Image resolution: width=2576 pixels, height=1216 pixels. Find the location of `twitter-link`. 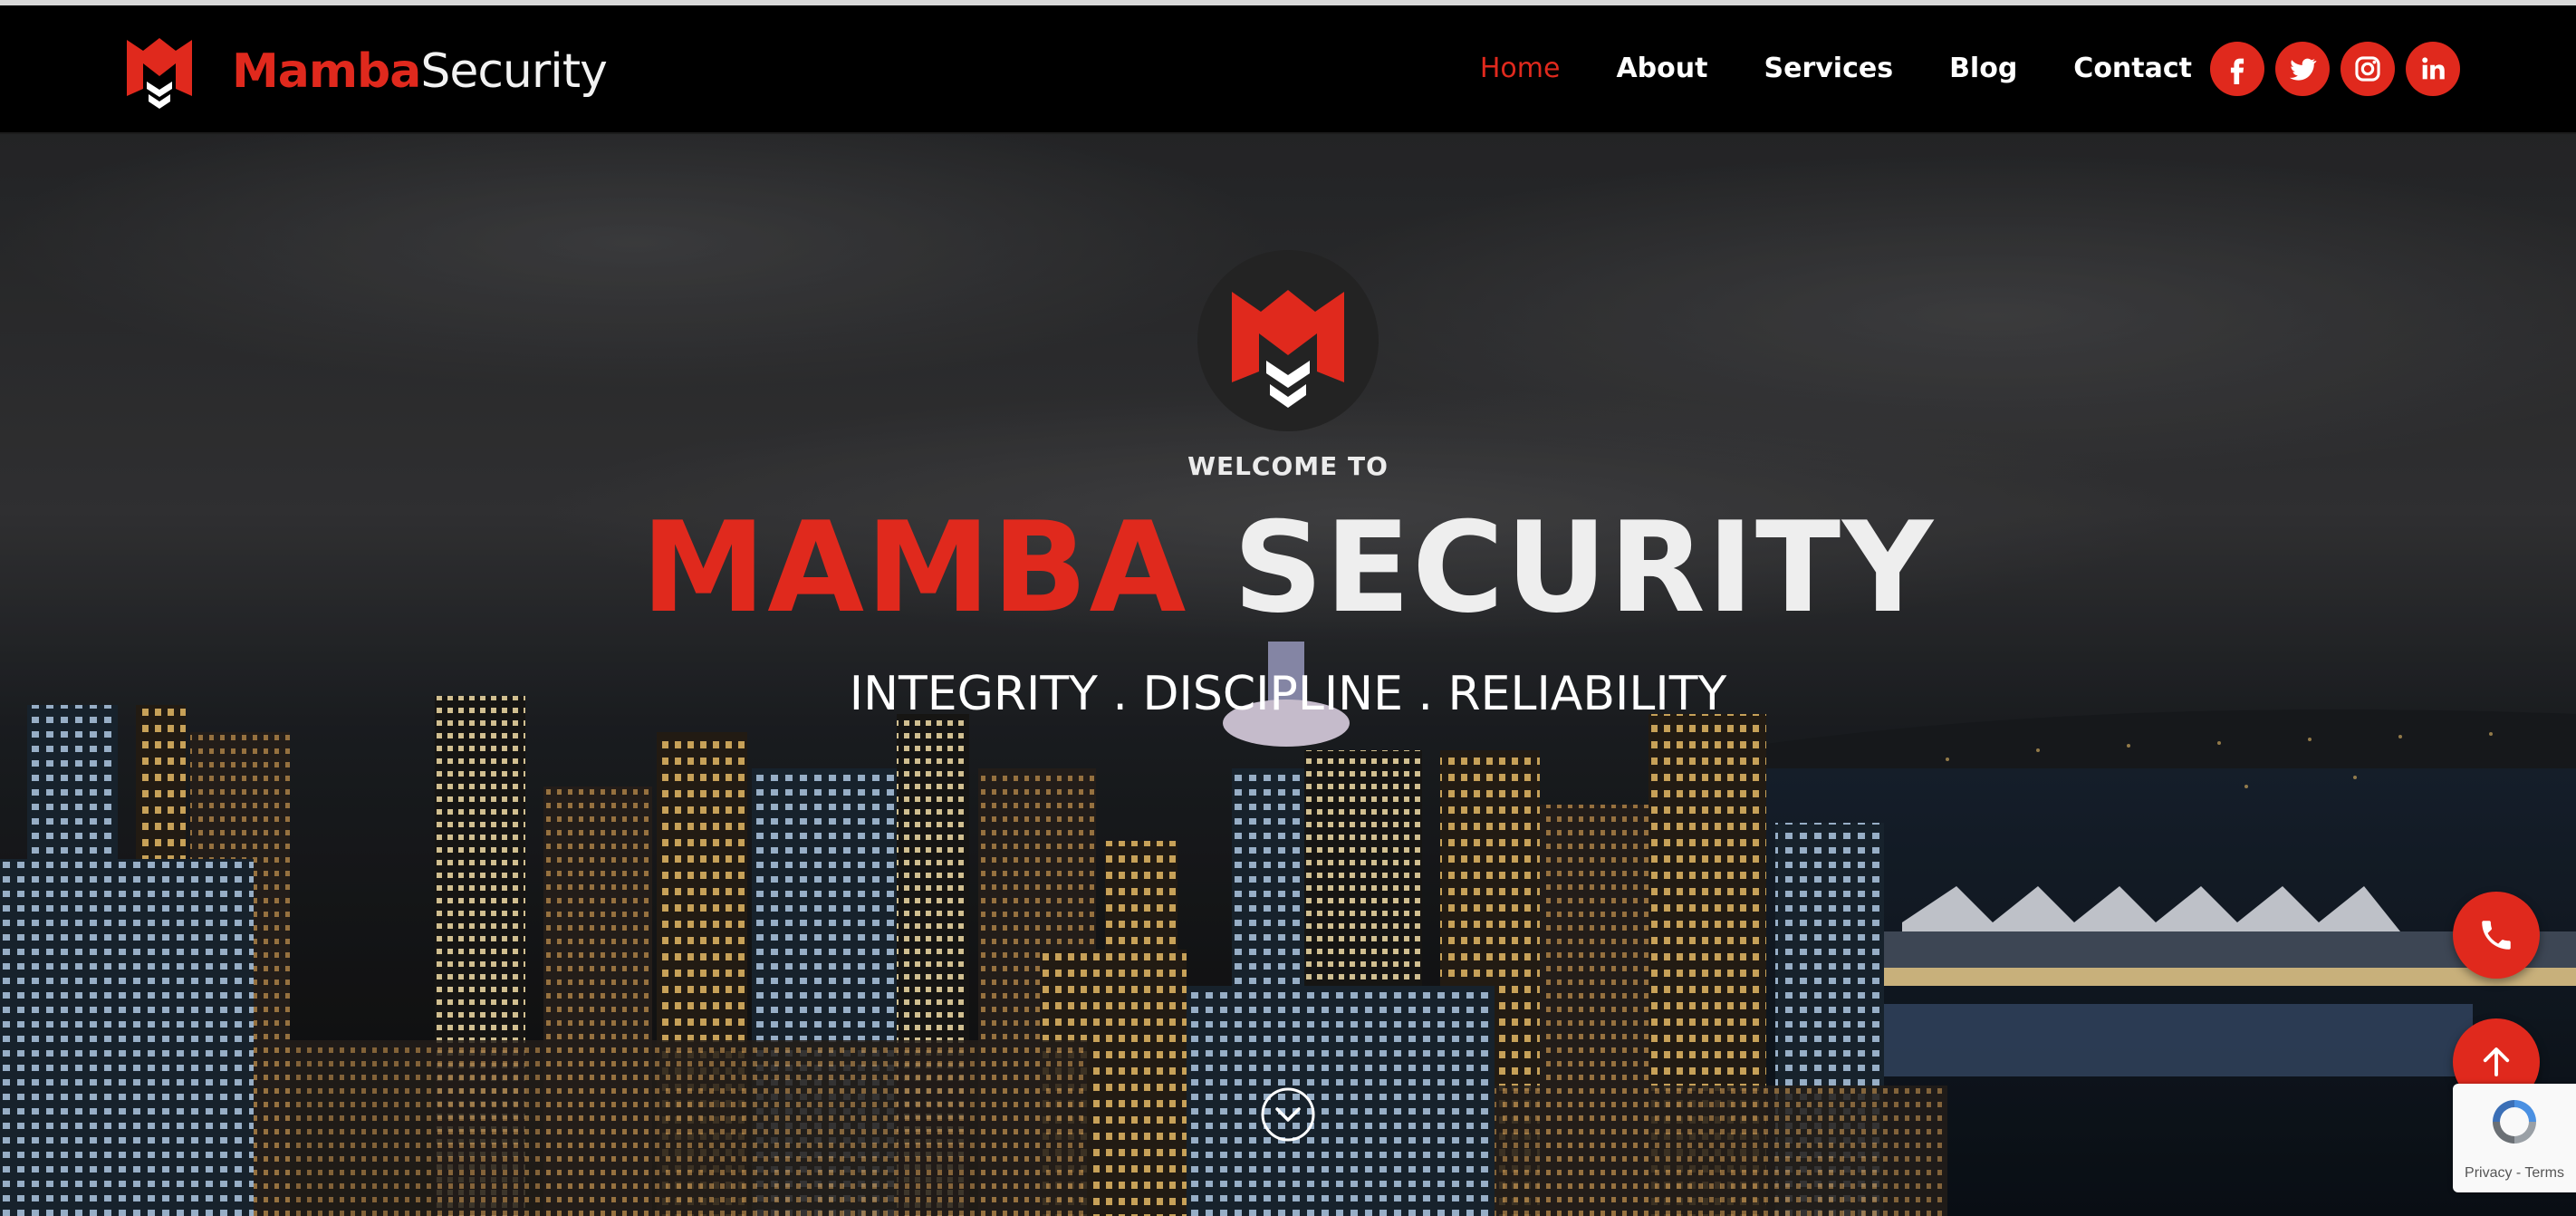

twitter-link is located at coordinates (2302, 69).